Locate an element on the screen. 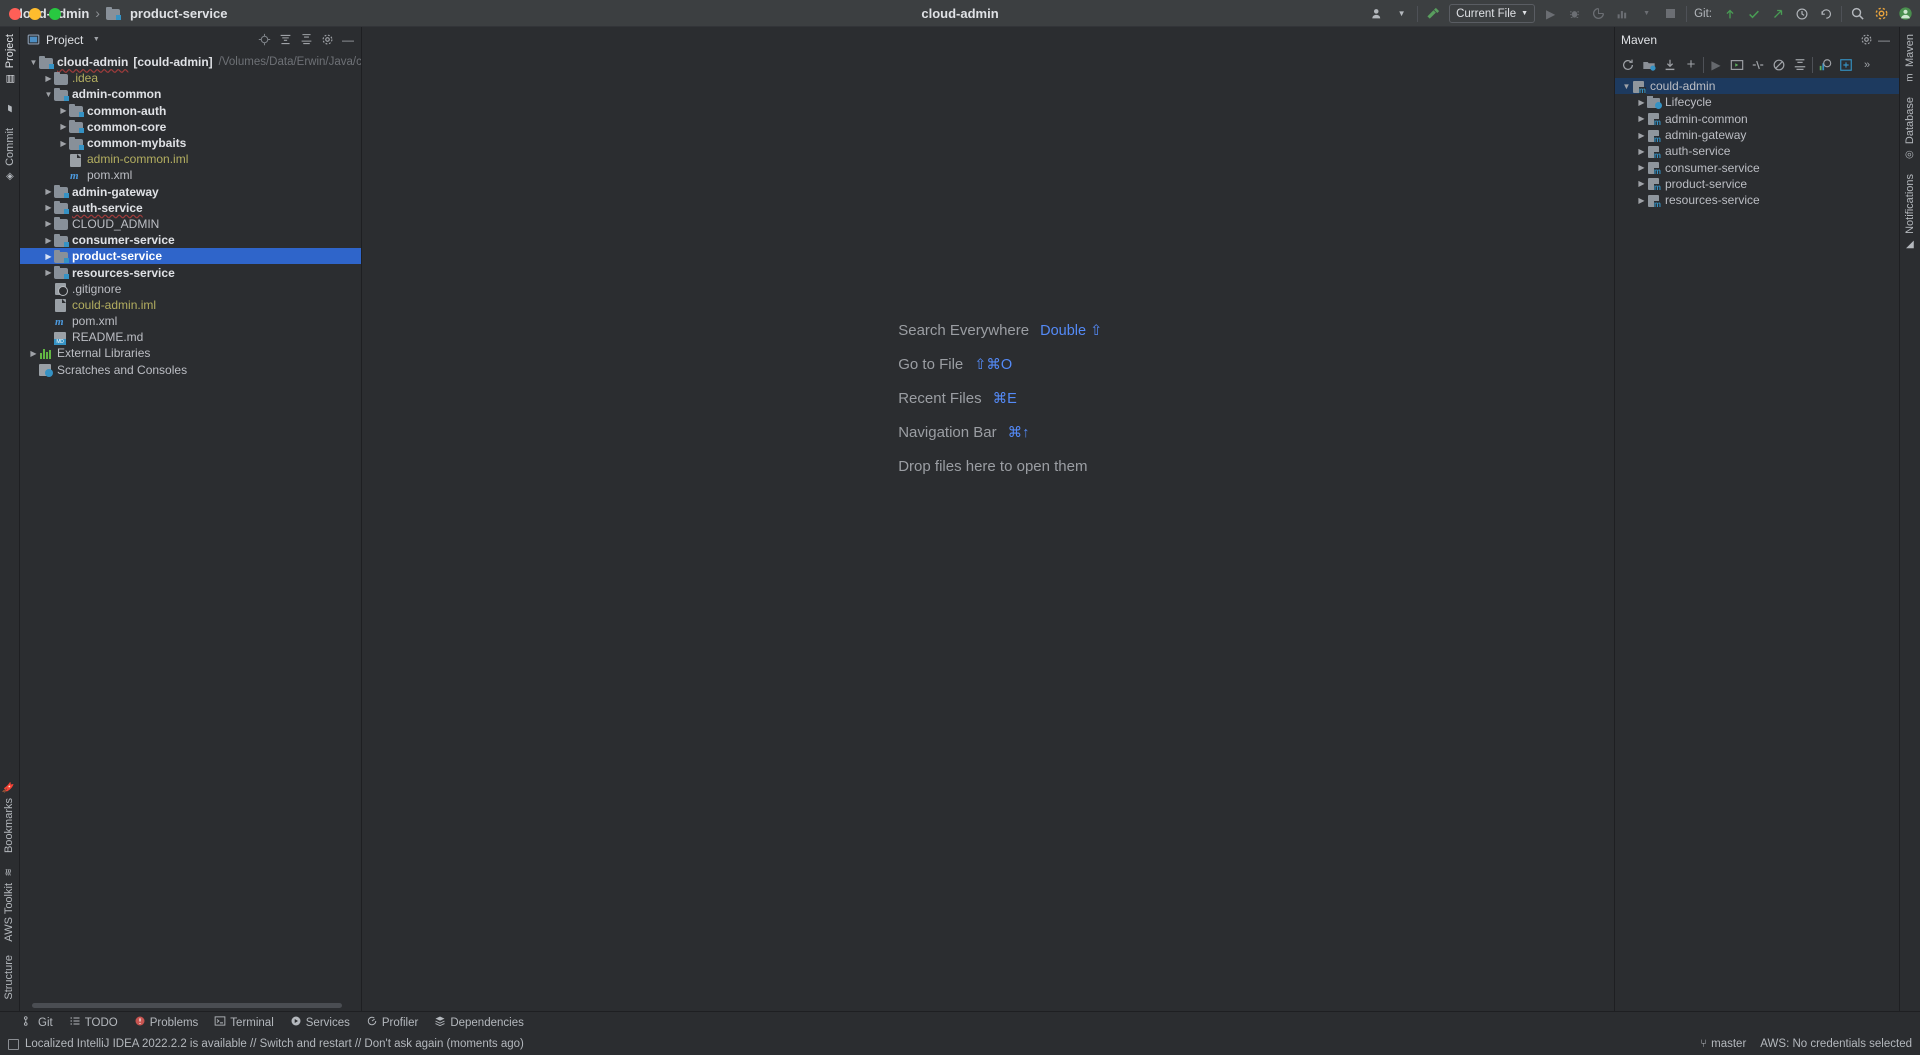 The image size is (1920, 1055). maven-tree-row: ▶ auth-service is located at coordinates (1757, 151).